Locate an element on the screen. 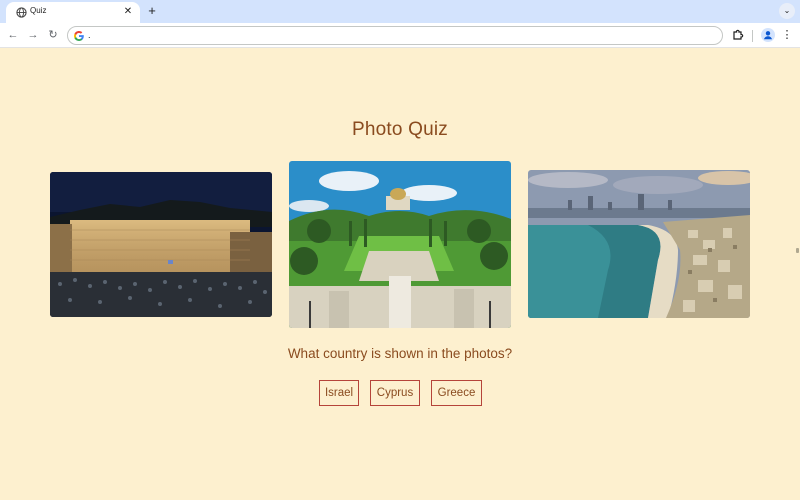  close-tab-icon: ✕ is located at coordinates (128, 12).